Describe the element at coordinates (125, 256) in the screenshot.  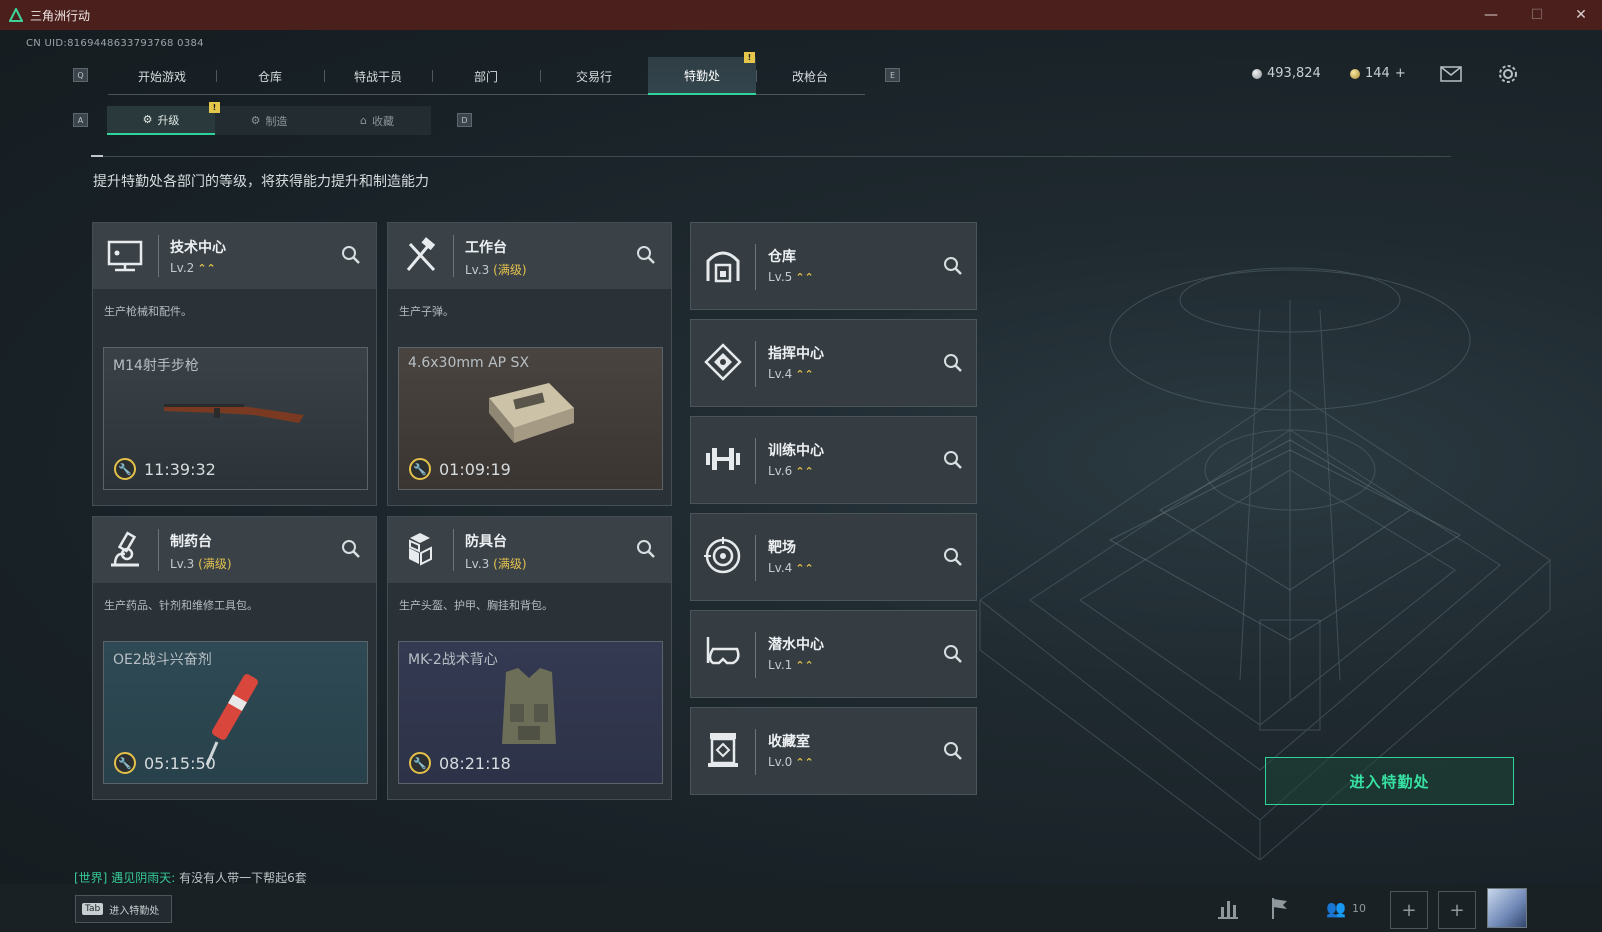
I see `computer-icon` at that location.